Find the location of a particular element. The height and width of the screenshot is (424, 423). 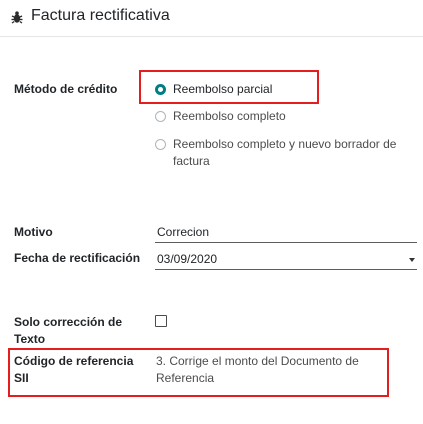

dialog-title: Factura rectificativa is located at coordinates (100, 15).